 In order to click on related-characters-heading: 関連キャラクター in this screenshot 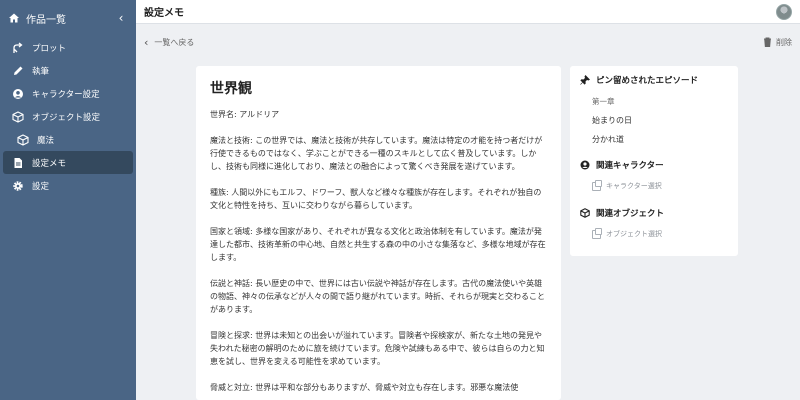, I will do `click(654, 165)`.